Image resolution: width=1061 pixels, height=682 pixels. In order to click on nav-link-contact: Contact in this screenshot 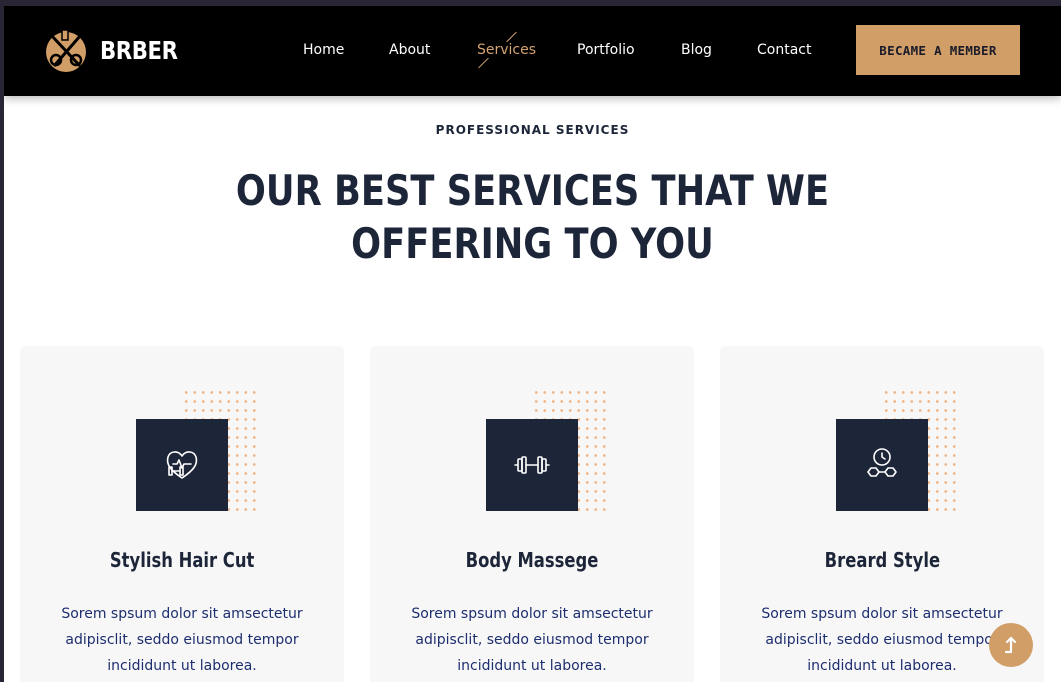, I will do `click(784, 50)`.